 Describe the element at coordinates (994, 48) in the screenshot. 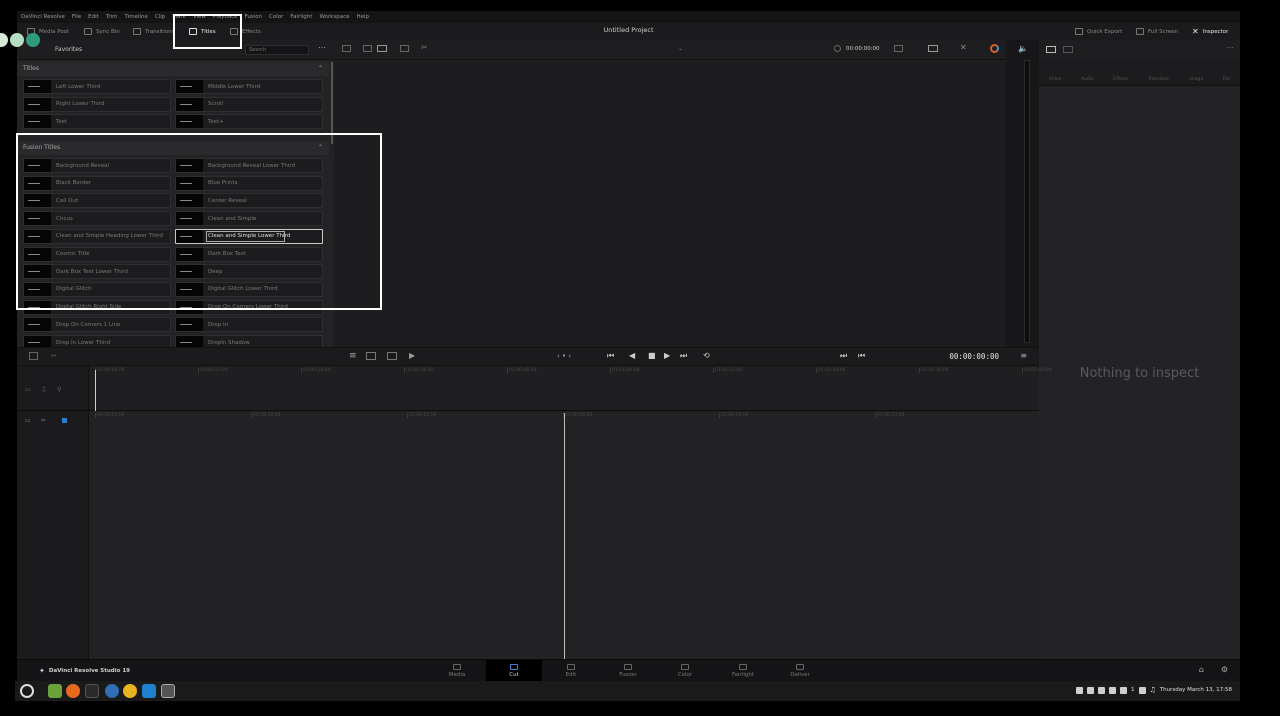

I see `color-wheel-icon` at that location.